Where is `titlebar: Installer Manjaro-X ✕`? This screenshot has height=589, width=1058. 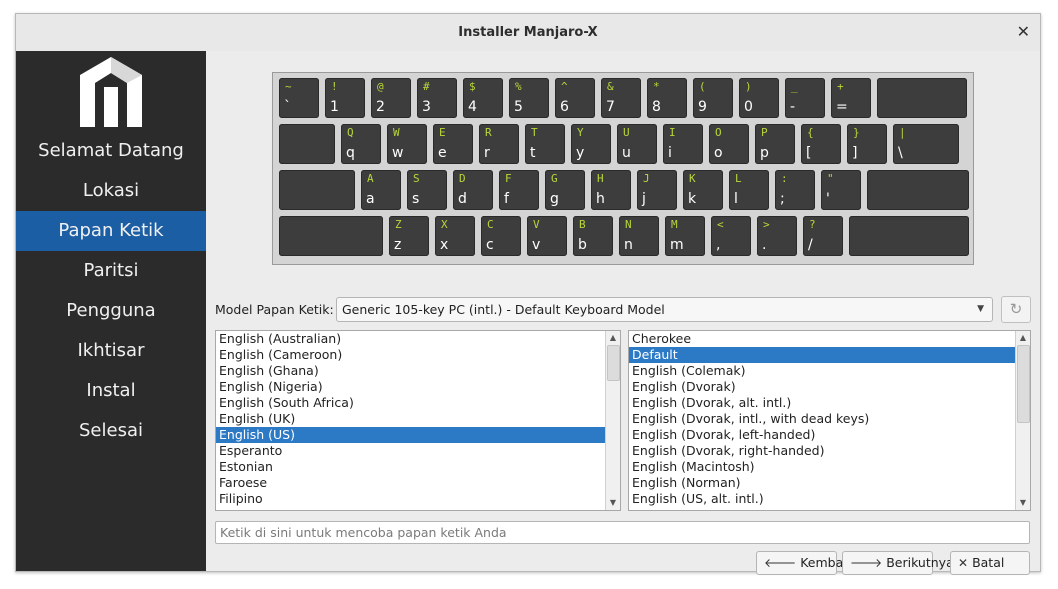
titlebar: Installer Manjaro-X ✕ is located at coordinates (528, 33).